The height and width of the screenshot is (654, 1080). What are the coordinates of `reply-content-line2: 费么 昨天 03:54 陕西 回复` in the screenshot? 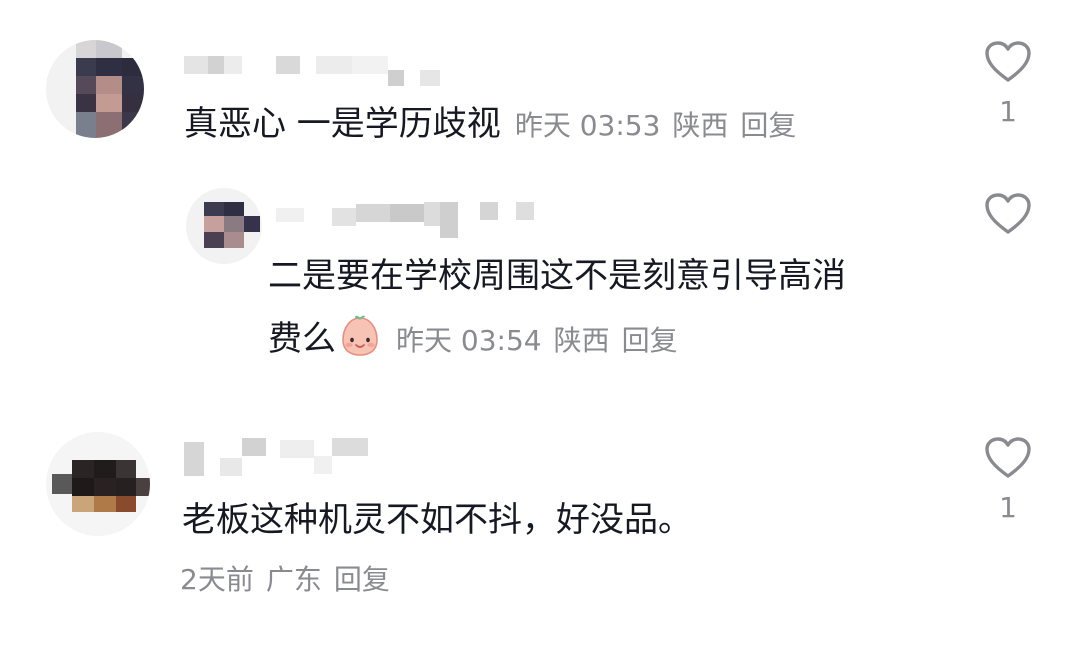 It's located at (479, 338).